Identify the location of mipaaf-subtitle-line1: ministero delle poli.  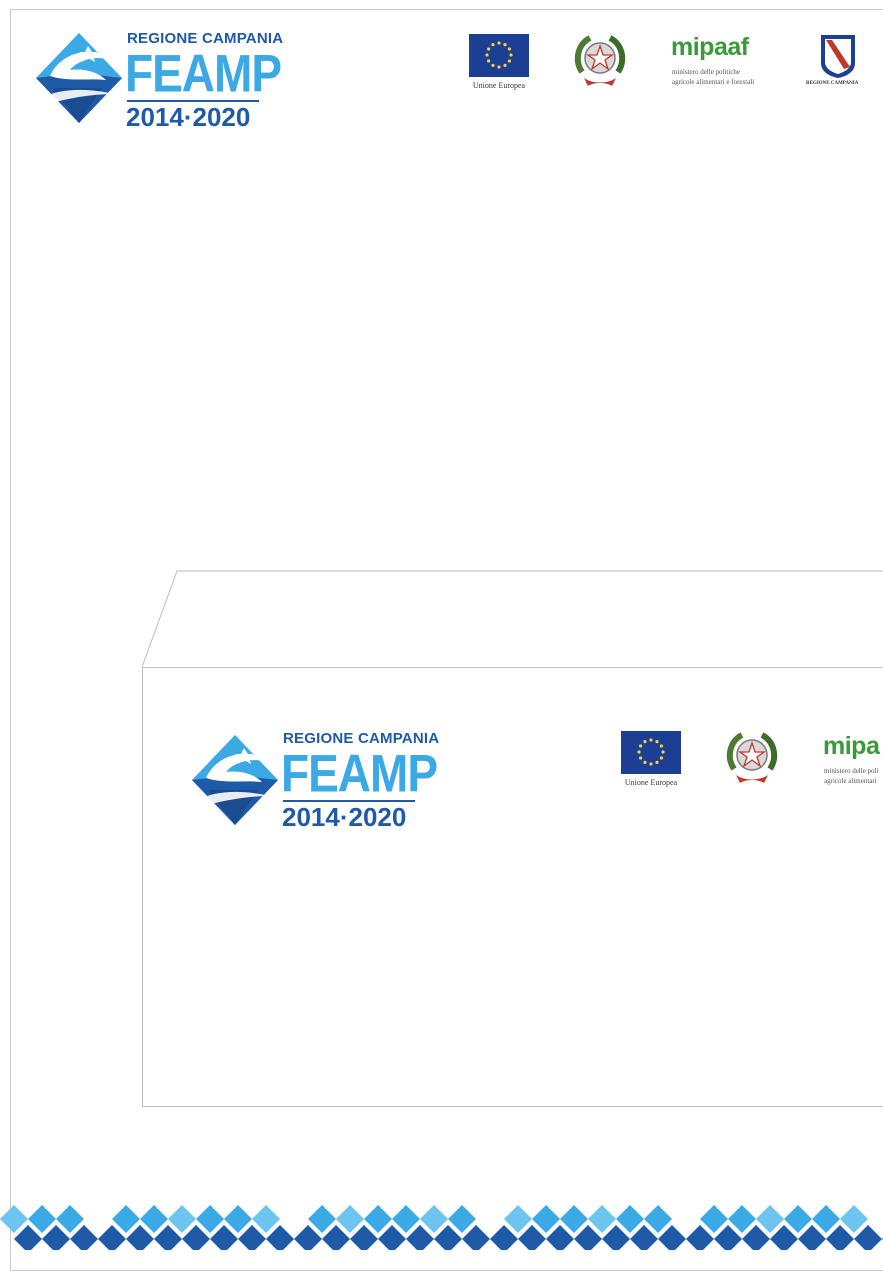
(851, 771).